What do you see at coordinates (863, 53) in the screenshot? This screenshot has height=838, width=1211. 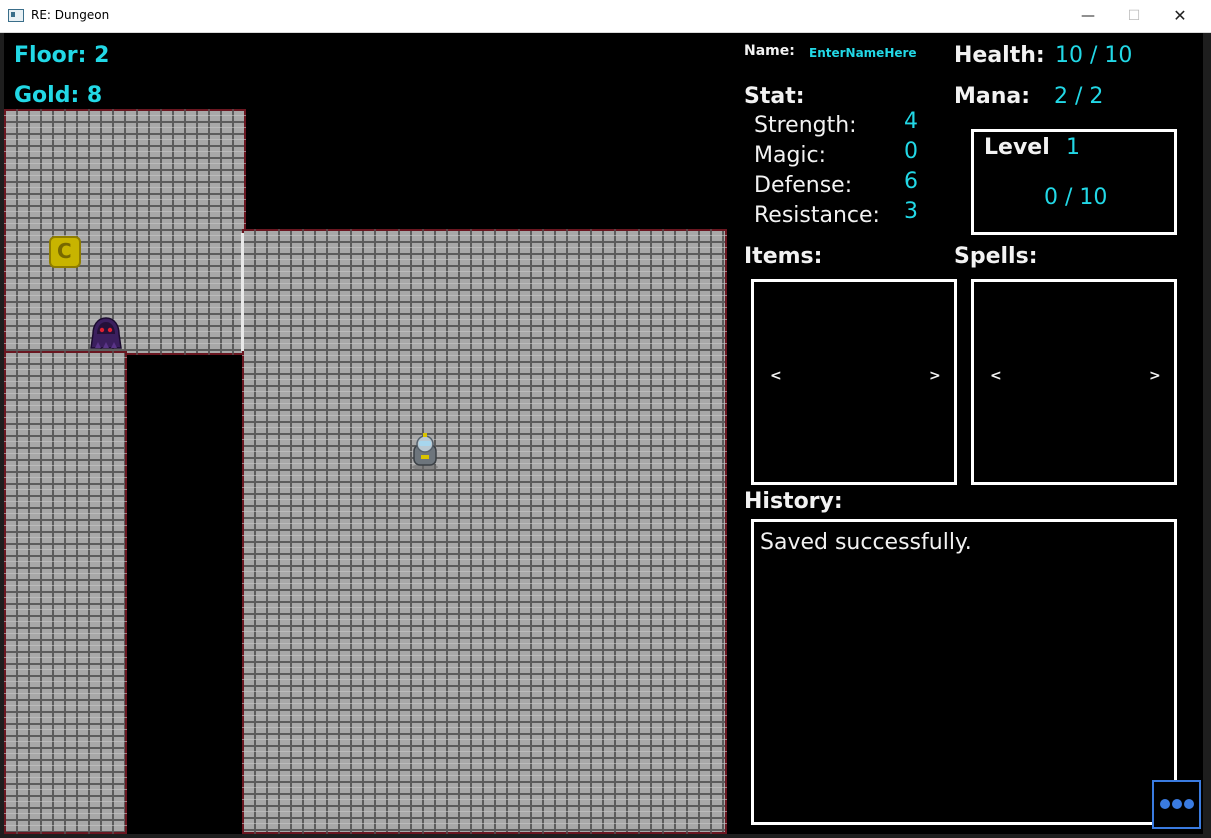 I see `name-value: EnterNameHere` at bounding box center [863, 53].